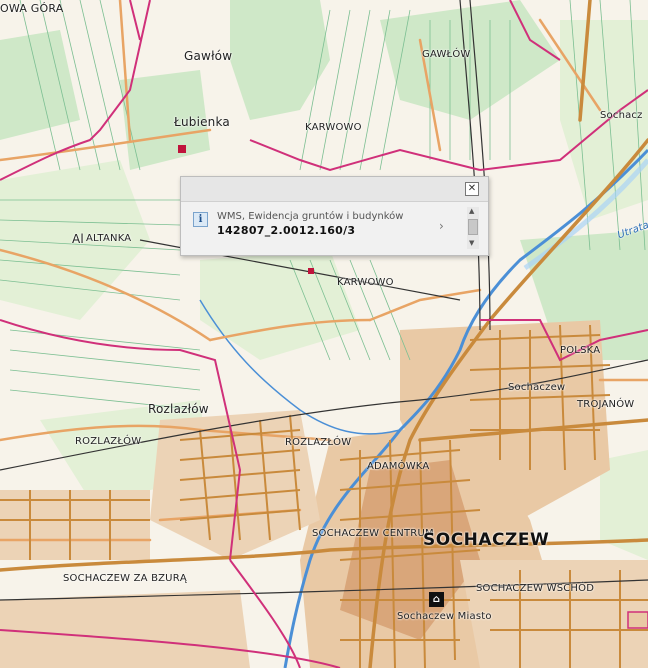 This screenshot has width=648, height=668. What do you see at coordinates (334, 189) in the screenshot?
I see `popup-header: ✕` at bounding box center [334, 189].